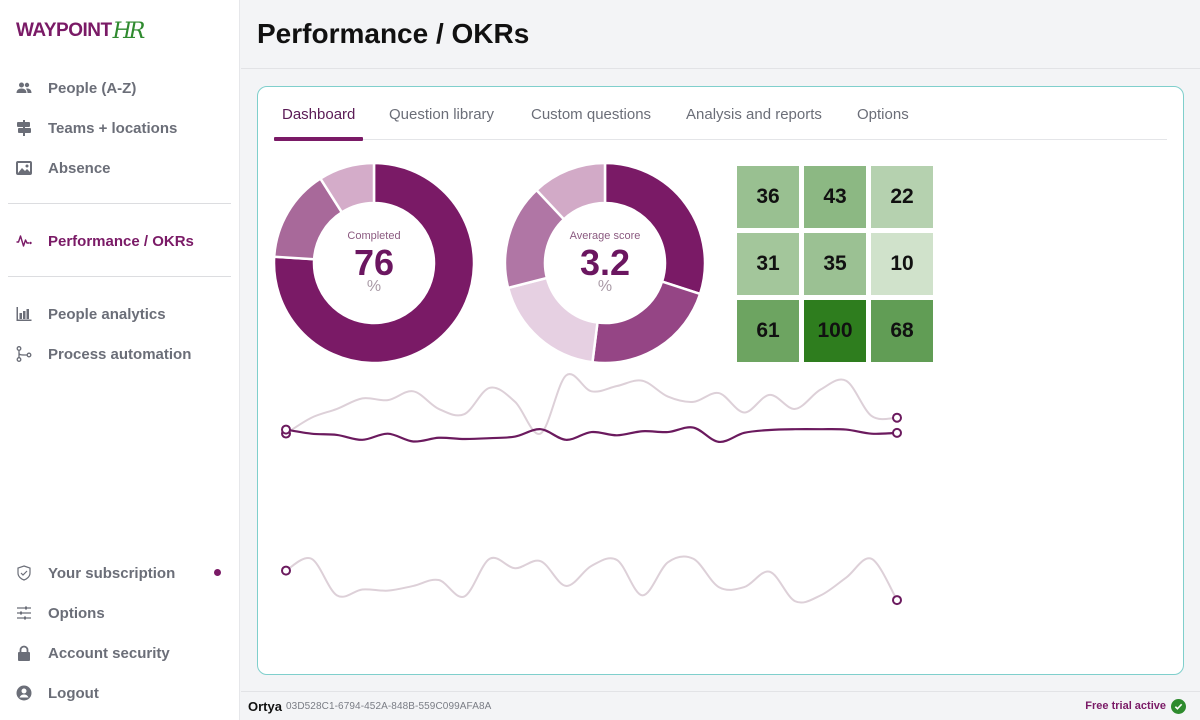  What do you see at coordinates (119, 613) in the screenshot?
I see `sidebar-item-options: Options` at bounding box center [119, 613].